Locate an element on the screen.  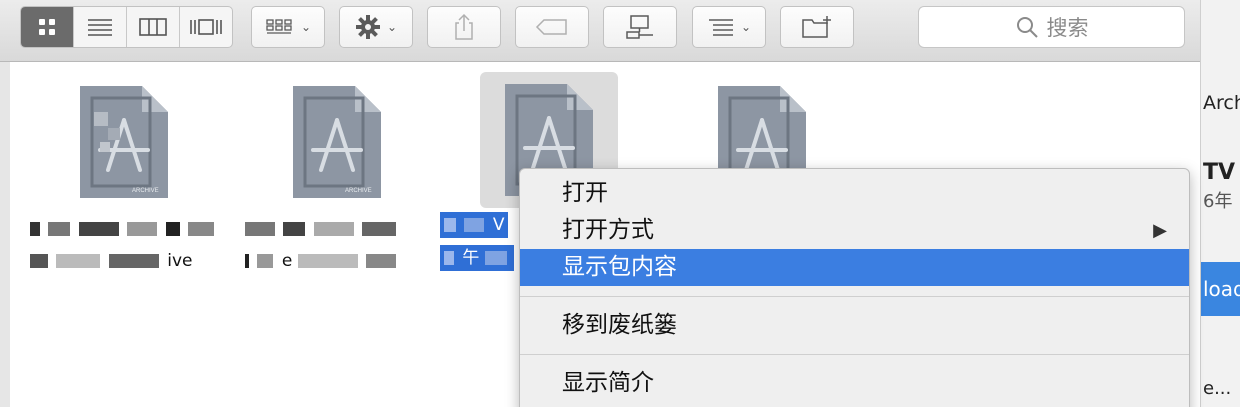
list-view-button is located at coordinates (100, 27).